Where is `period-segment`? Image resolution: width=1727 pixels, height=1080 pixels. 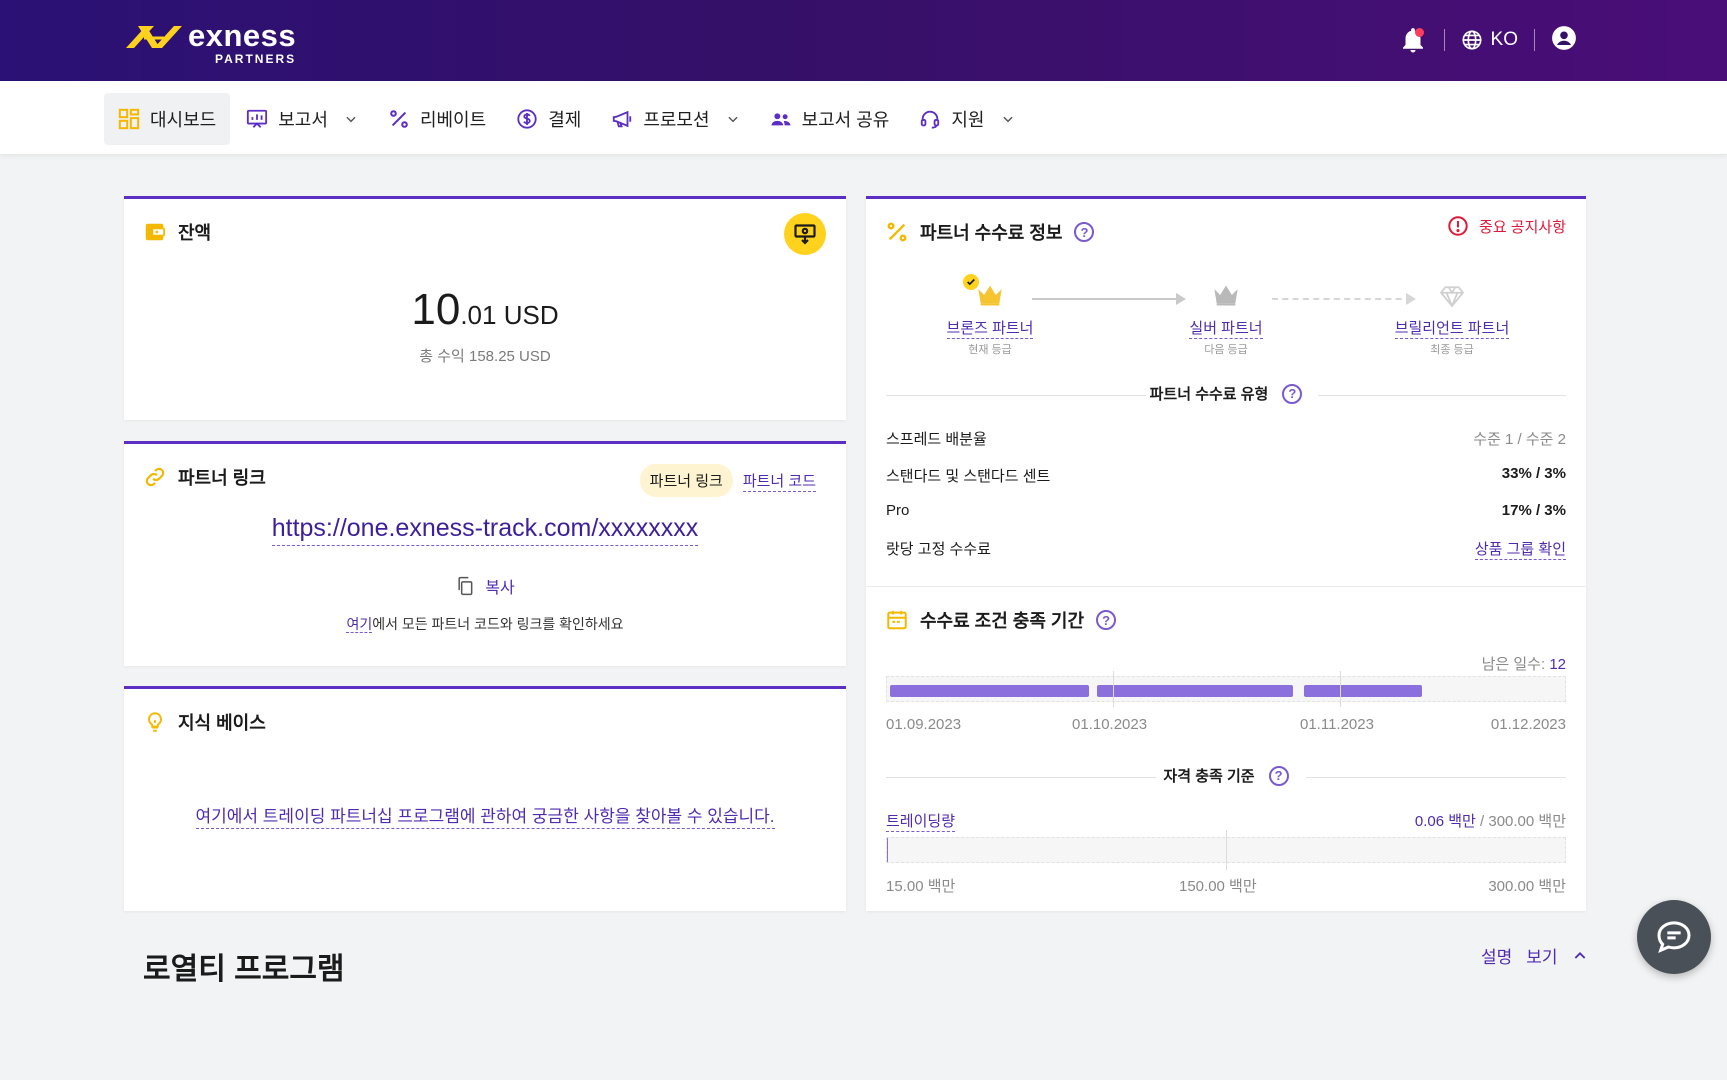 period-segment is located at coordinates (1363, 691).